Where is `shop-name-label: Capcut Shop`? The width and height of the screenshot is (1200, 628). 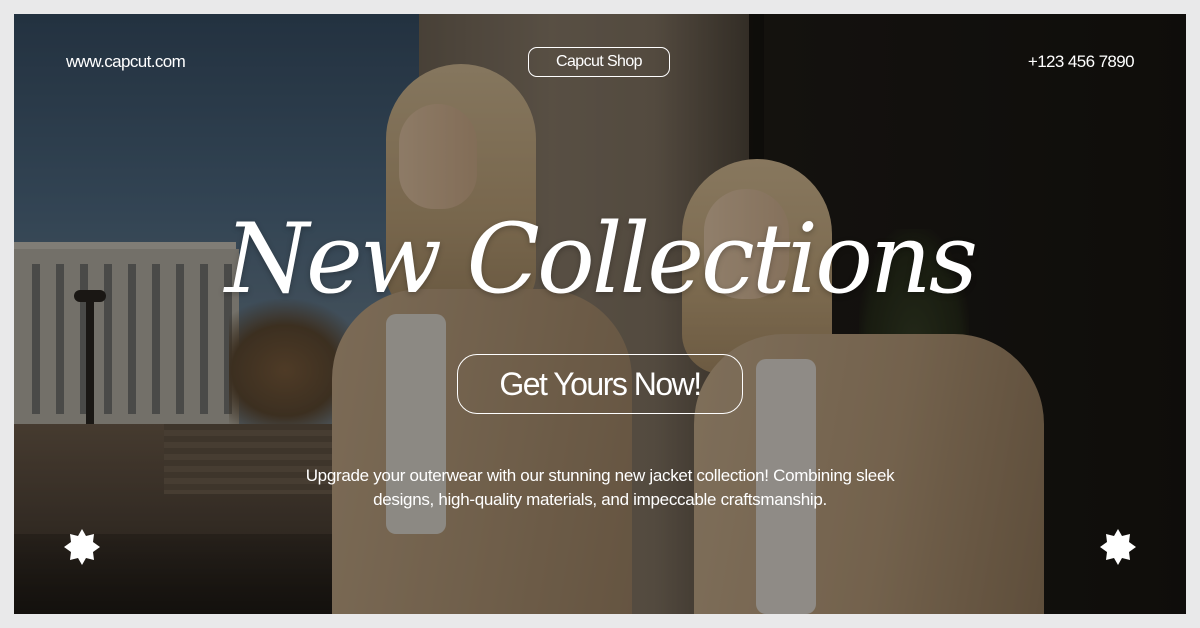
shop-name-label: Capcut Shop is located at coordinates (599, 61).